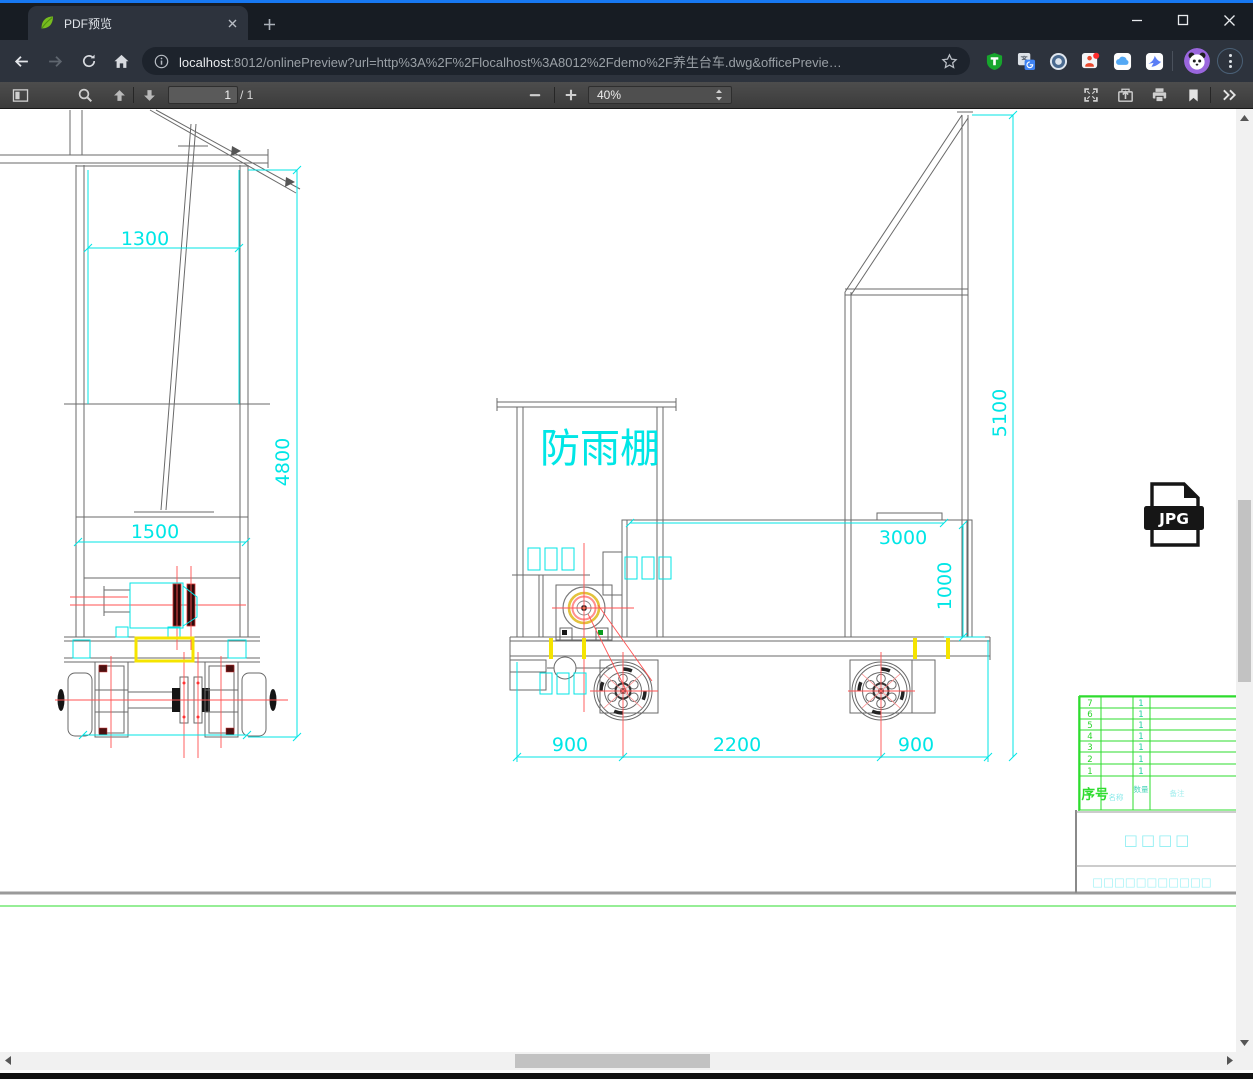 This screenshot has width=1253, height=1079. I want to click on side-view-centerlines, so click(733, 650).